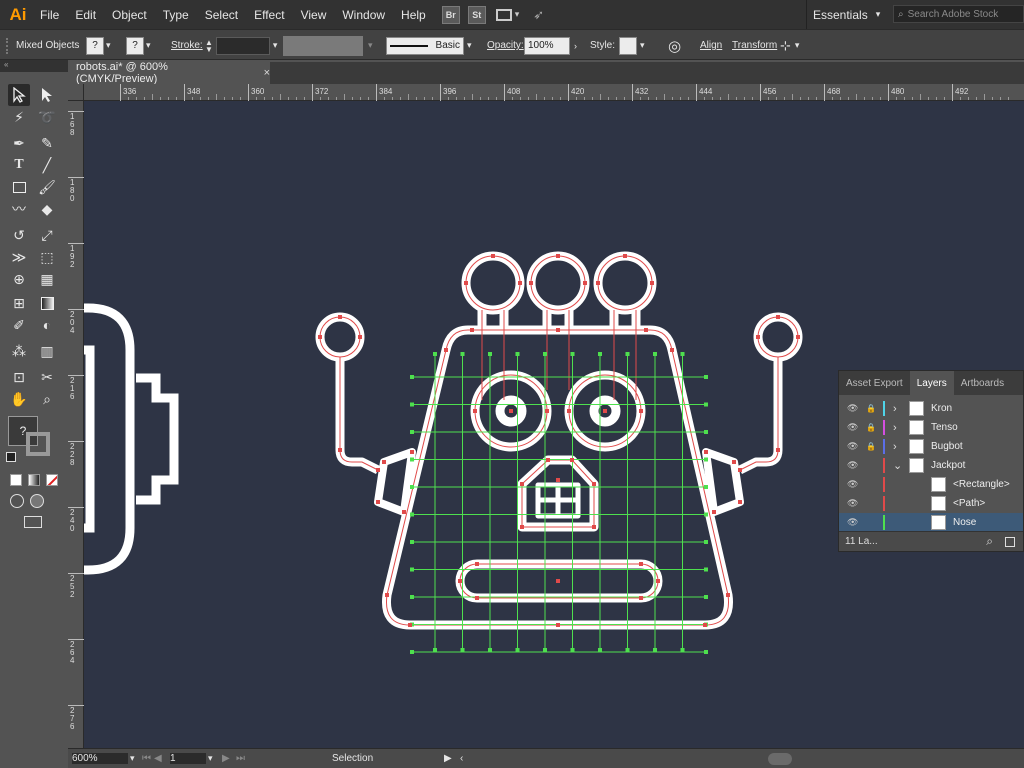  What do you see at coordinates (19, 187) in the screenshot?
I see `rectangle-tool-icon` at bounding box center [19, 187].